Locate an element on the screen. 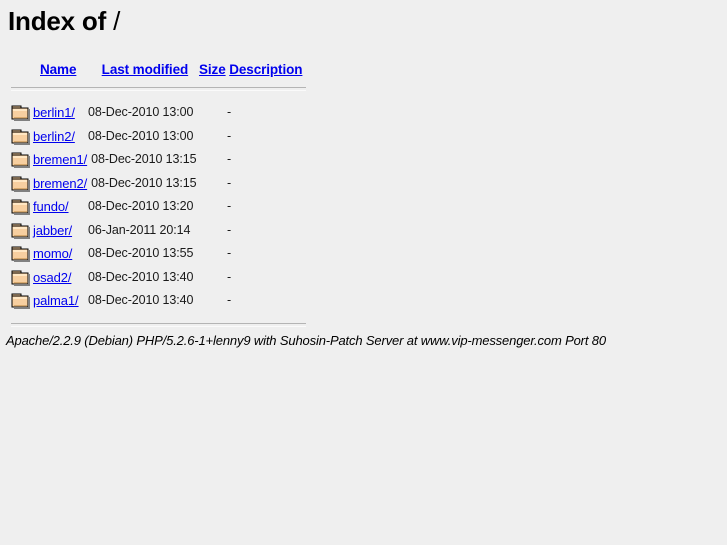  entry-name-link: momo/ is located at coordinates (52, 254).